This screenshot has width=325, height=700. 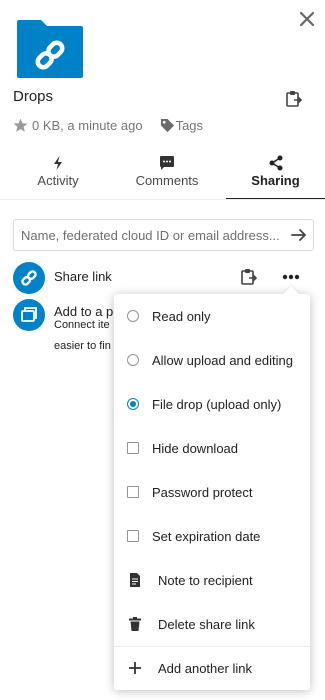 What do you see at coordinates (133, 316) in the screenshot?
I see `radio-read-only` at bounding box center [133, 316].